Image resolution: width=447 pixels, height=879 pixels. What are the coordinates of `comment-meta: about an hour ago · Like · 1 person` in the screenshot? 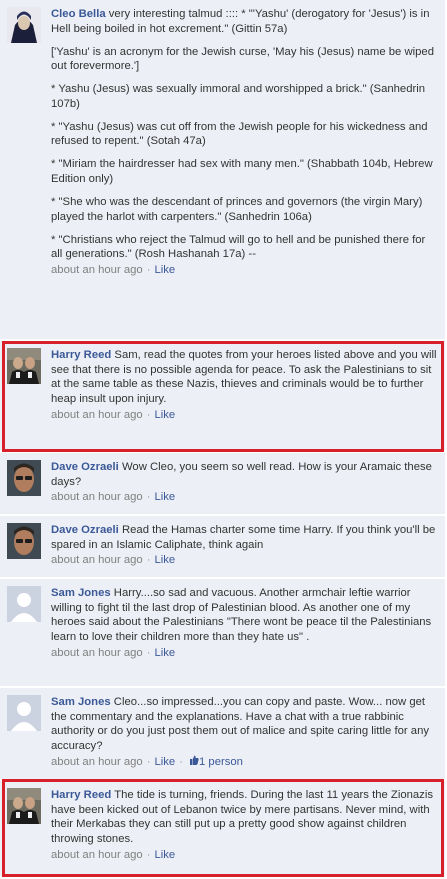 It's located at (147, 762).